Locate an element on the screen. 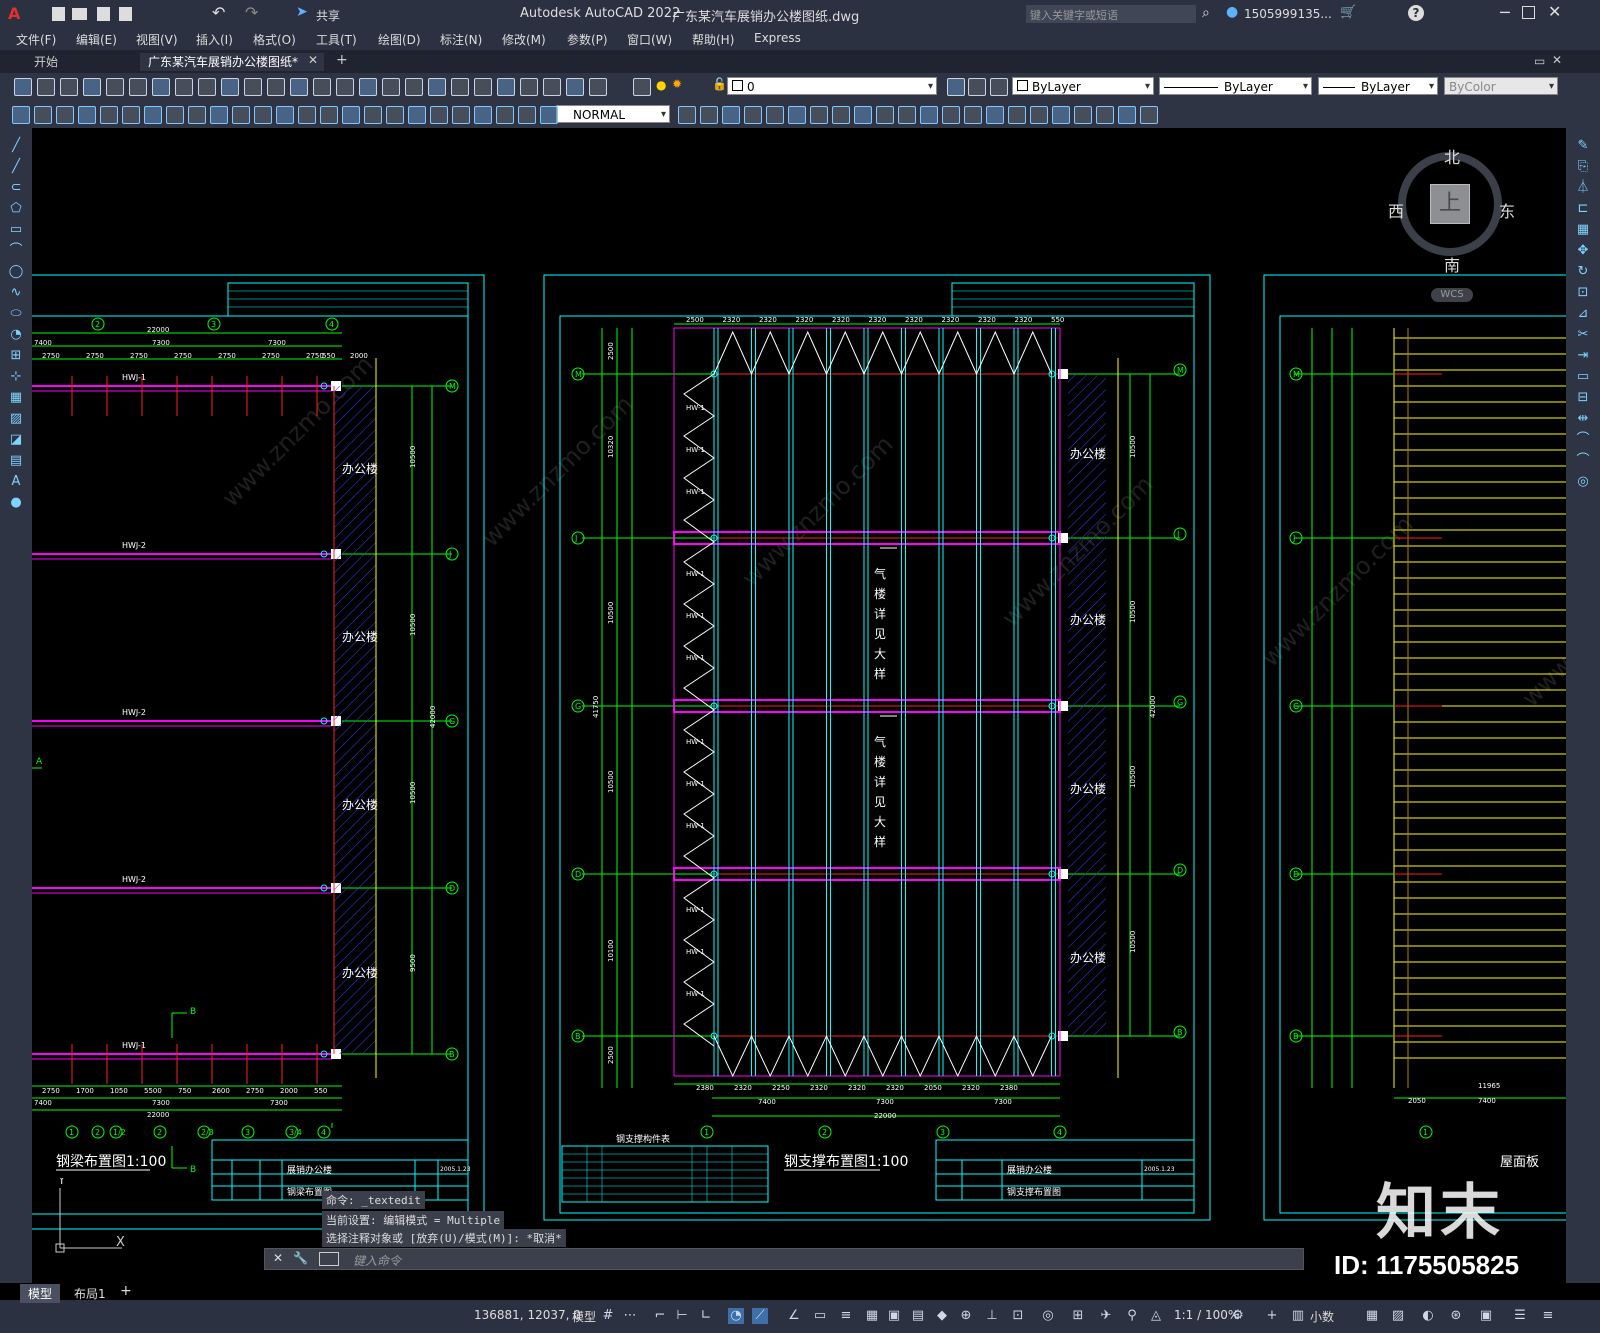  new-file-icon is located at coordinates (58, 14).